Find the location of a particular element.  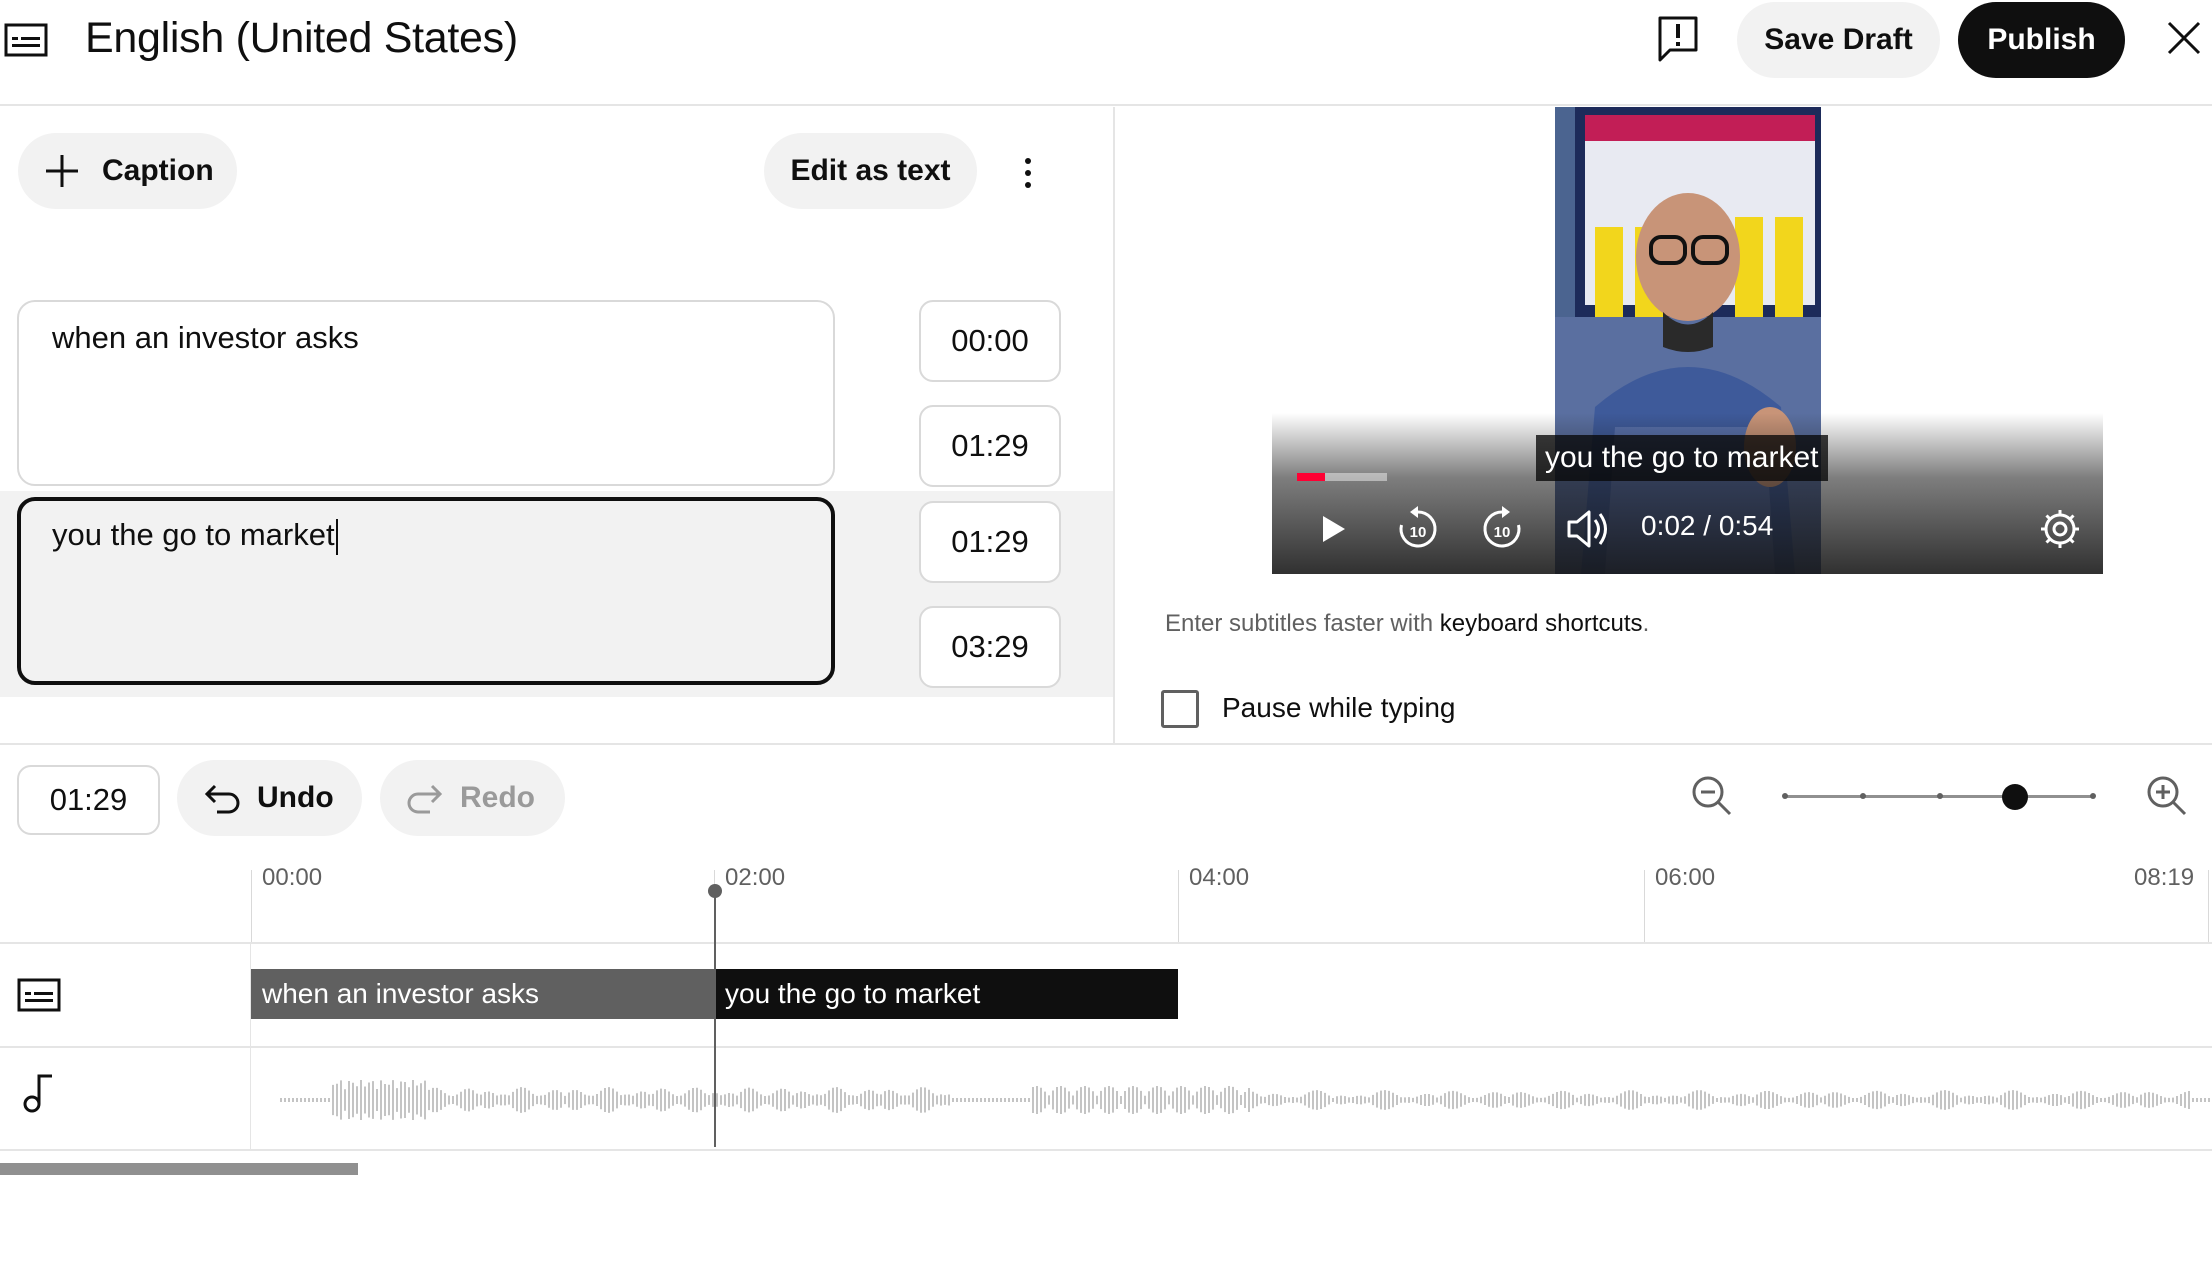

video-time: 0:02 / 0:54 is located at coordinates (1707, 525).